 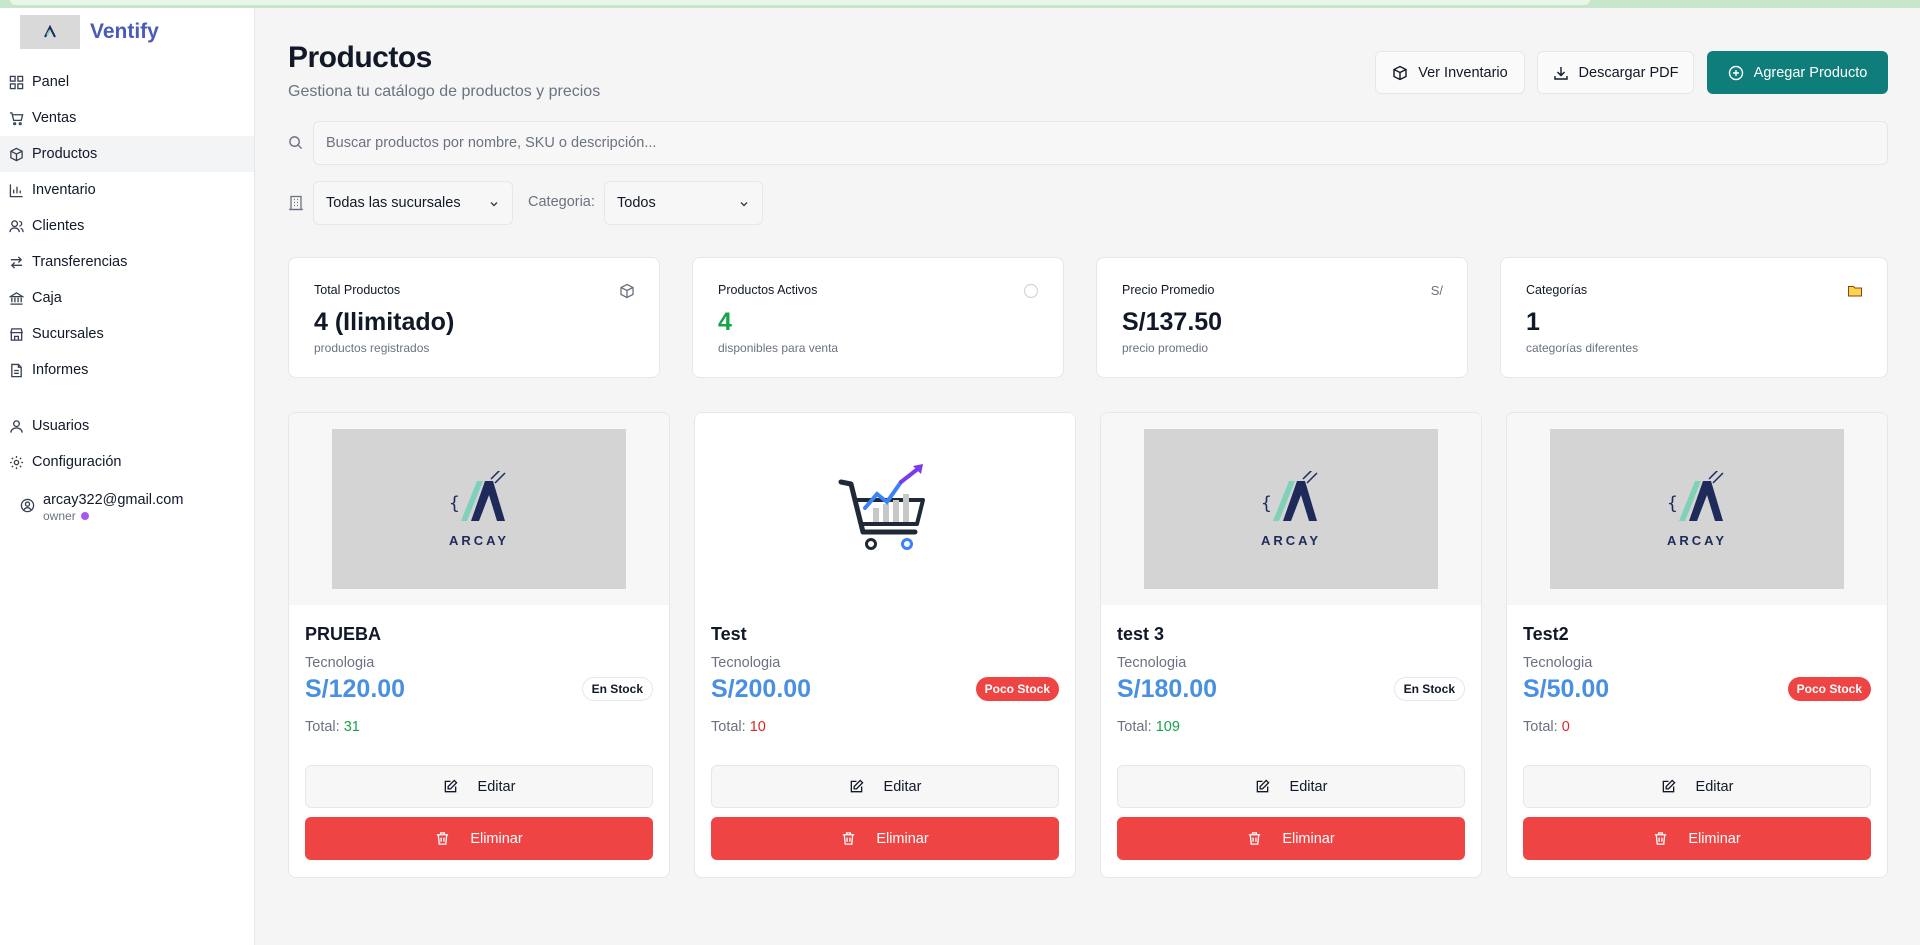 I want to click on stat-value: 4 (Ilimitado), so click(x=384, y=322).